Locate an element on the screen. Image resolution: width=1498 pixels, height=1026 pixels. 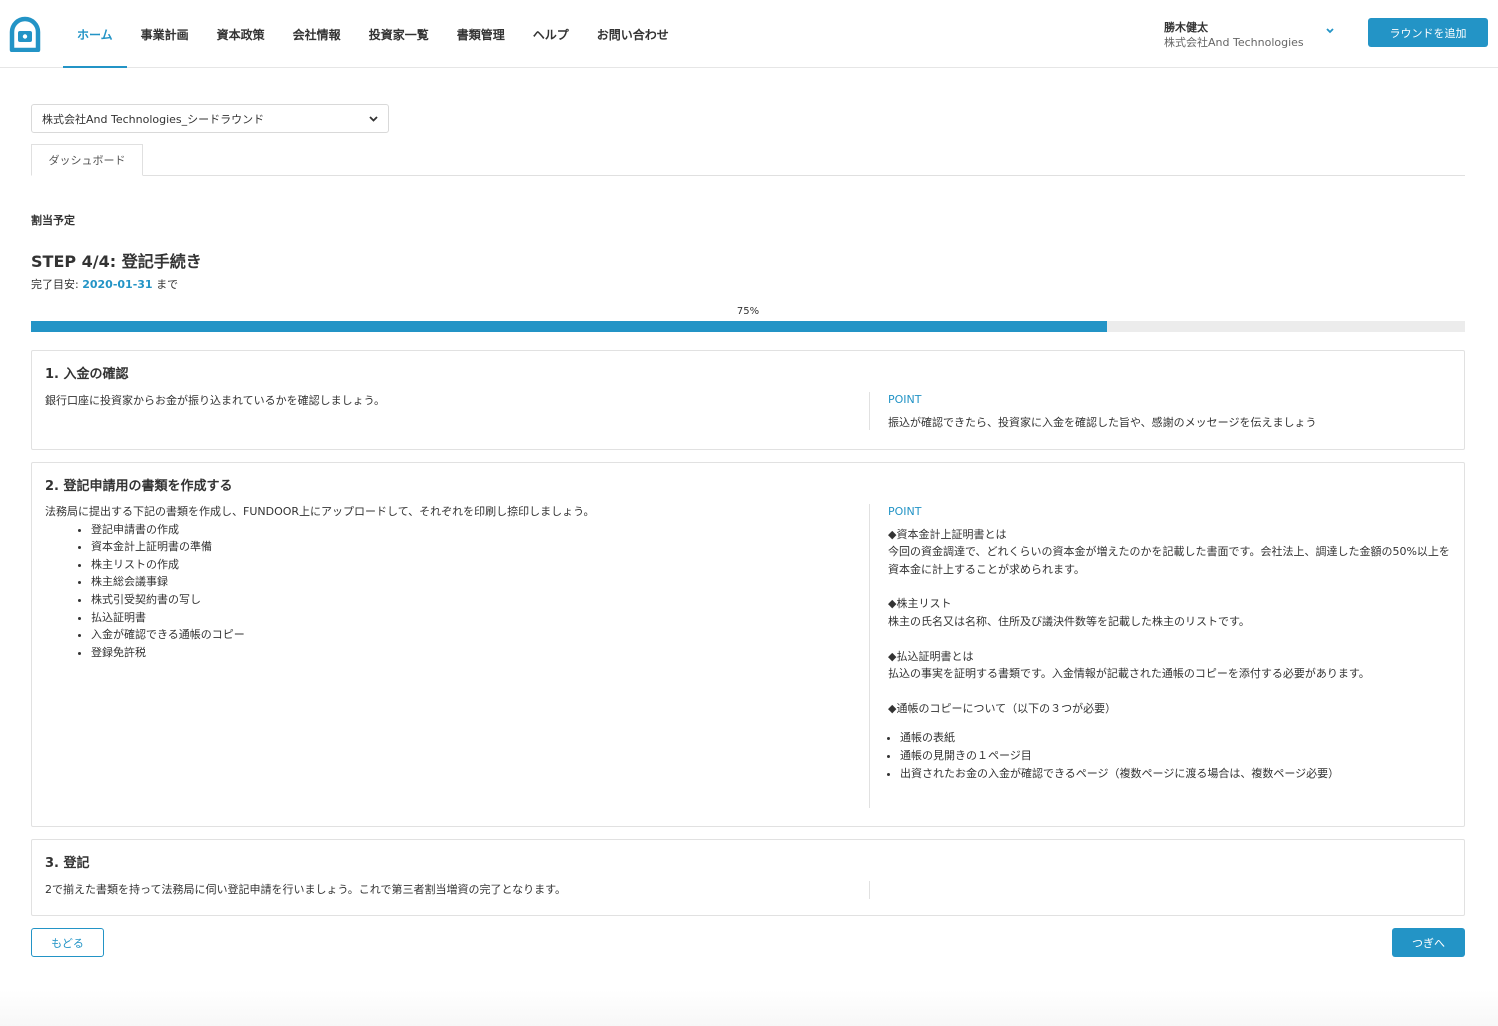
add-round-button: ラウンドを追加 is located at coordinates (1428, 32).